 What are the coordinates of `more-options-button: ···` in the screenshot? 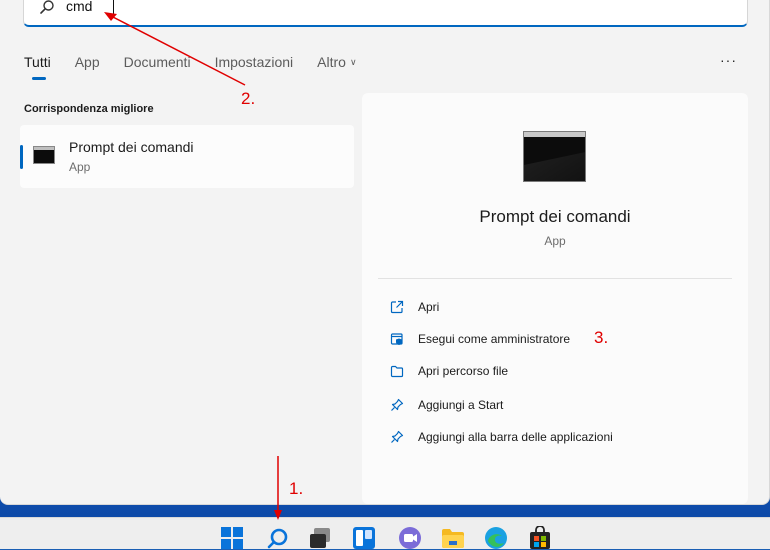 It's located at (728, 60).